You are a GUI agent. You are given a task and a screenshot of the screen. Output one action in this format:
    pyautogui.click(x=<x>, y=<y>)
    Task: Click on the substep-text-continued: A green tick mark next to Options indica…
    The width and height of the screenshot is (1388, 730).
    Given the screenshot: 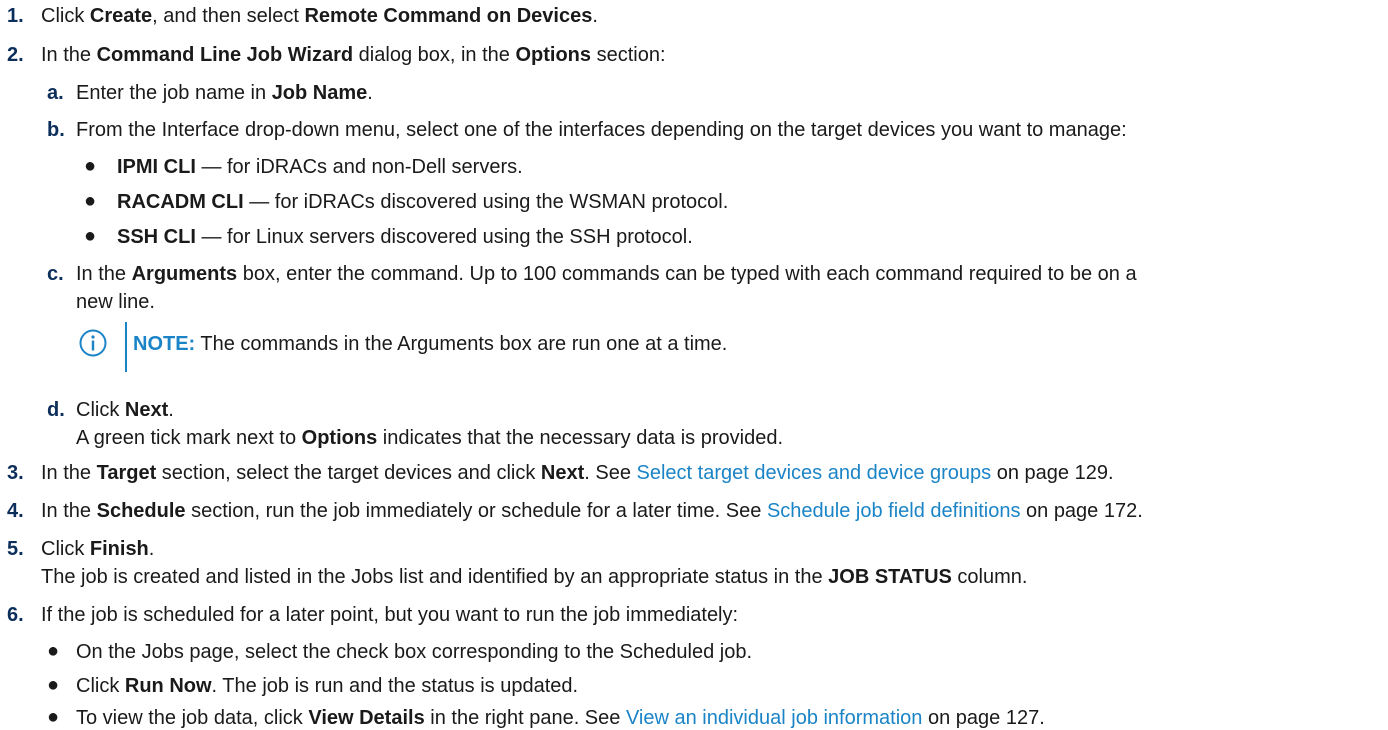 What is the action you would take?
    pyautogui.click(x=429, y=438)
    